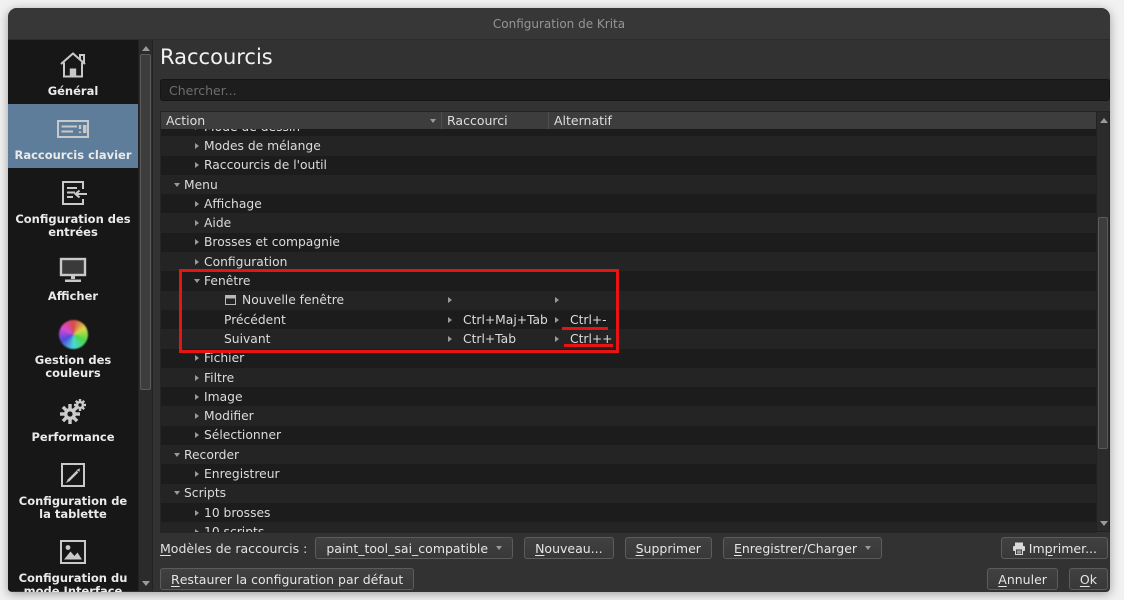 The image size is (1124, 600). I want to click on sidebar-item-configuration-des-entrees: Configuration des entrées, so click(73, 206).